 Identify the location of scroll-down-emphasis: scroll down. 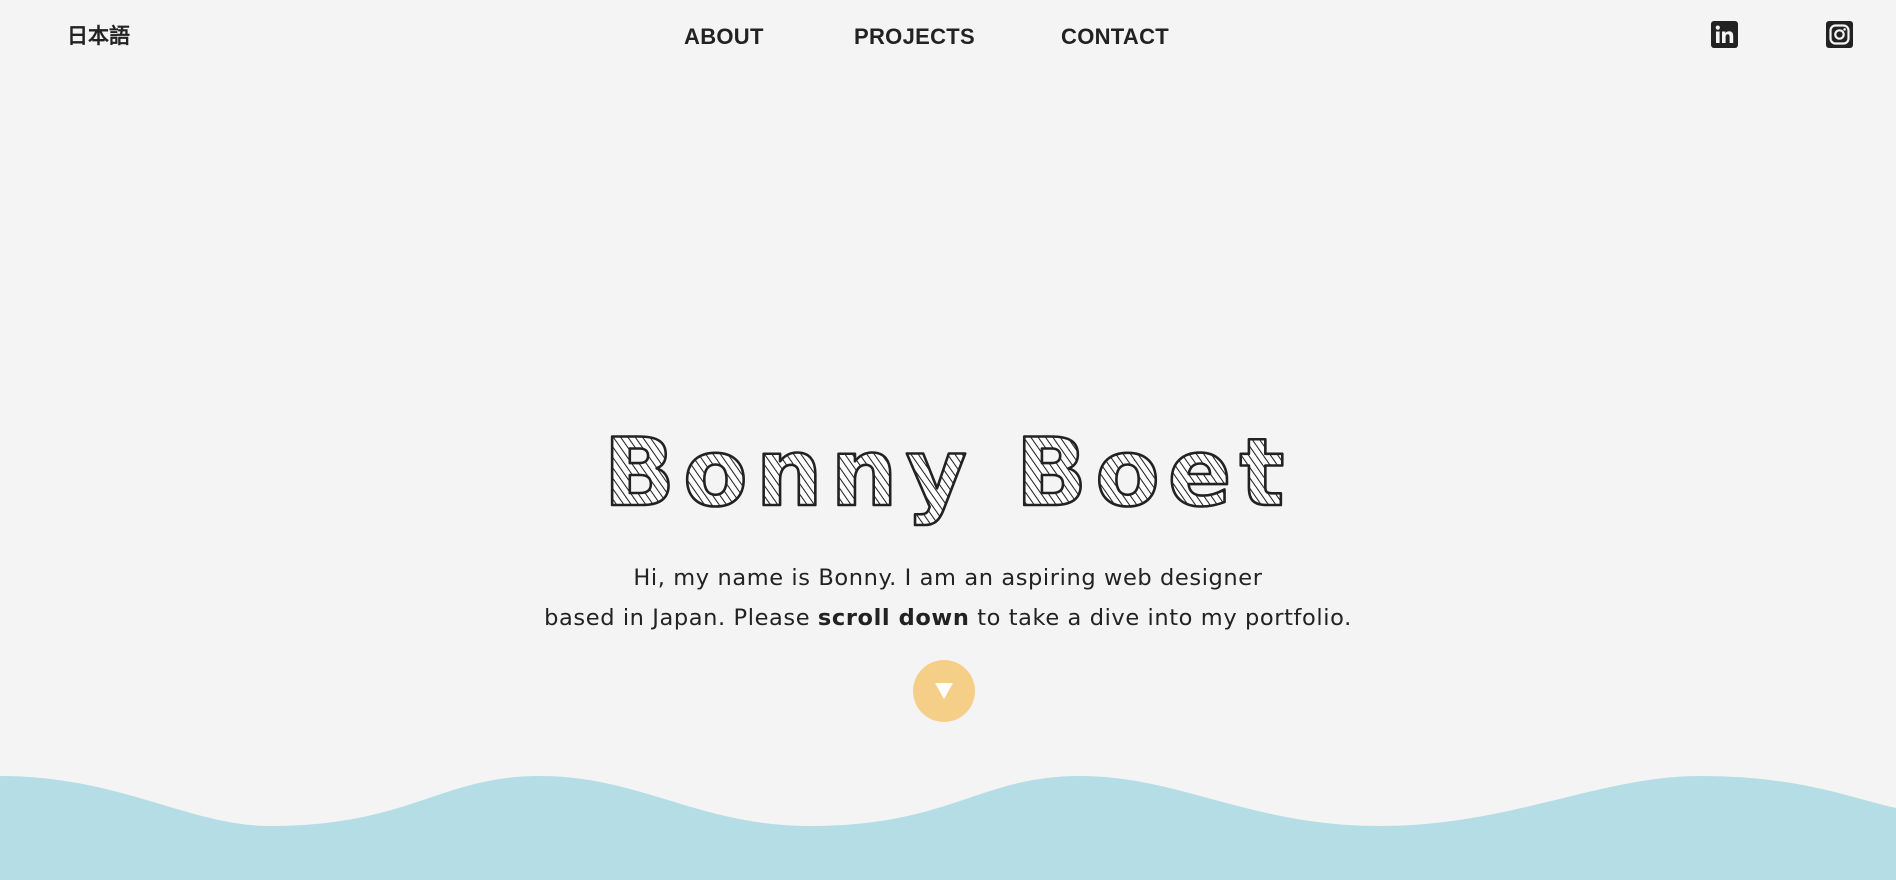
(893, 618).